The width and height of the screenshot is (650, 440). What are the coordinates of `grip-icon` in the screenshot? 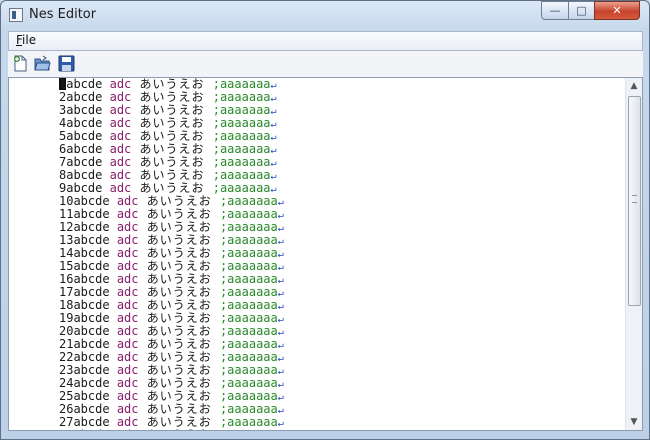 It's located at (634, 199).